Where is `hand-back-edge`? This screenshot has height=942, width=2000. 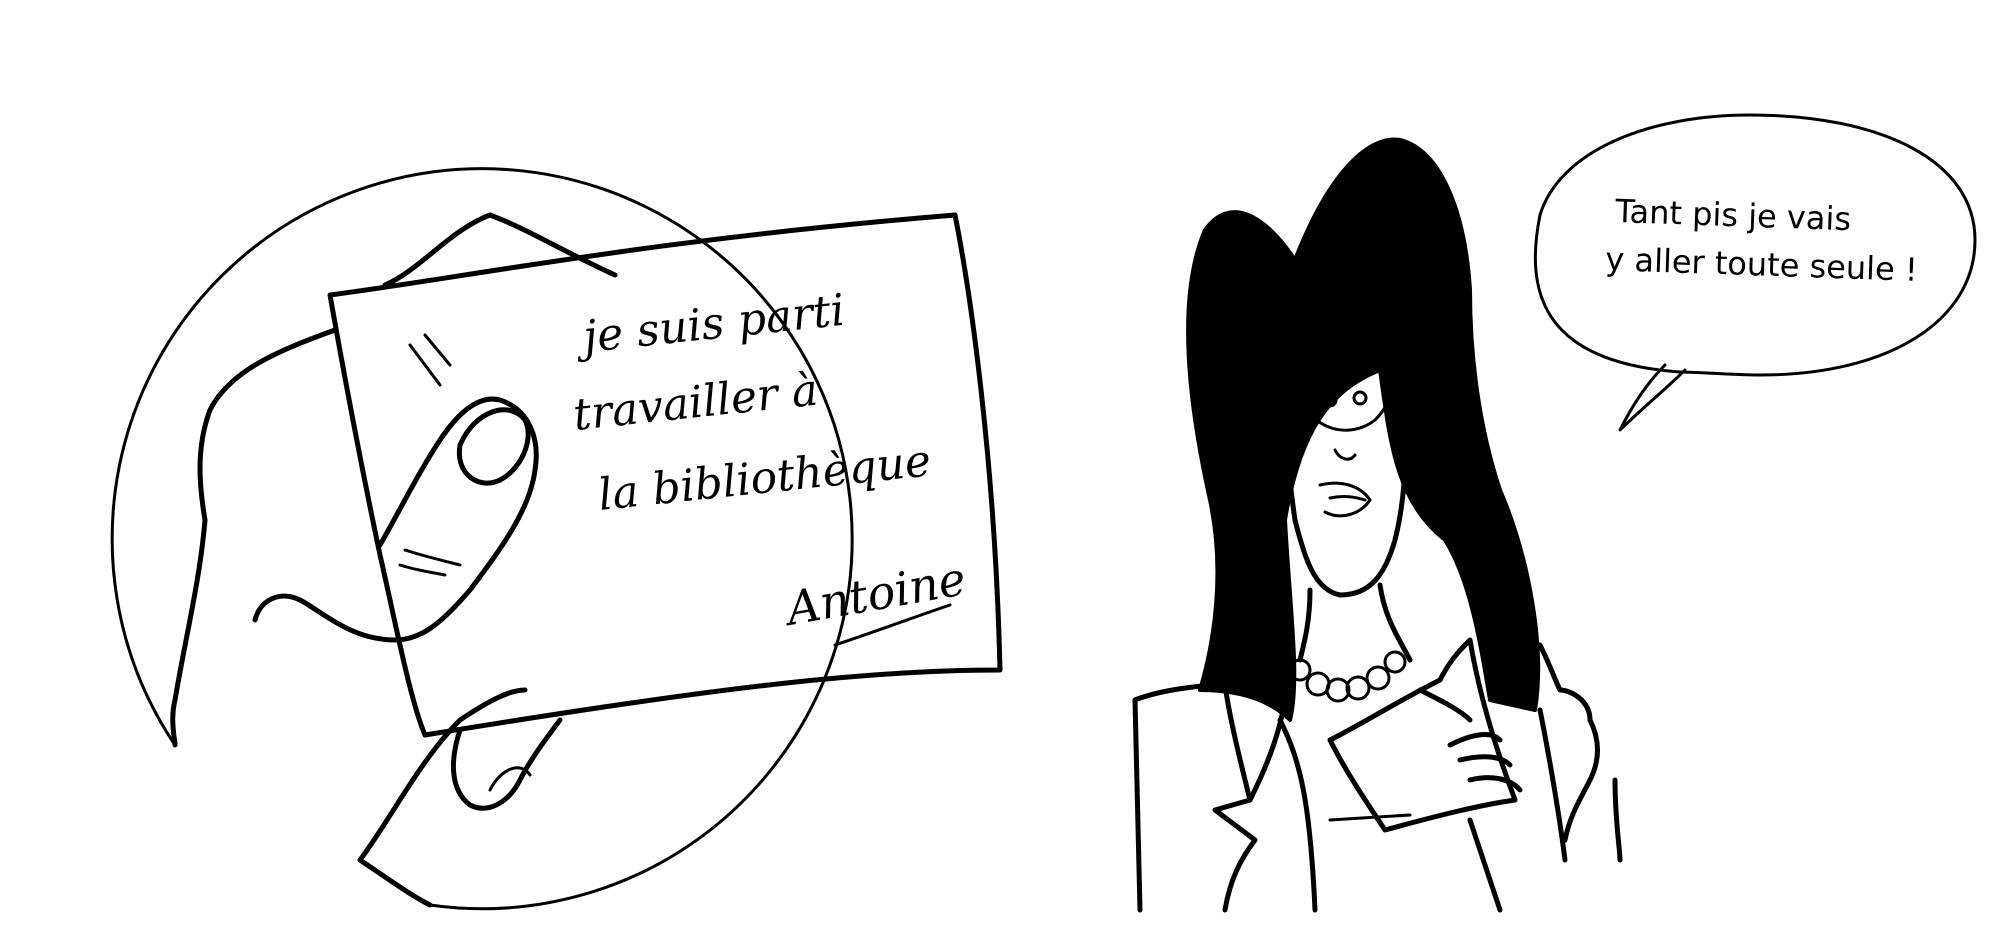
hand-back-edge is located at coordinates (254, 537).